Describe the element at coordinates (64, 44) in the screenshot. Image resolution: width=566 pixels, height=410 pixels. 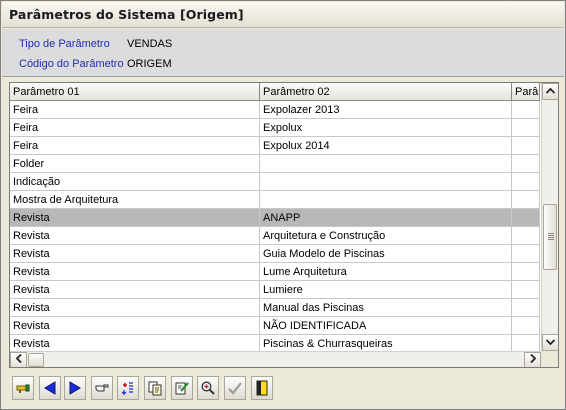
I see `tipo-parametro-label: Tipo de Parâmetro` at that location.